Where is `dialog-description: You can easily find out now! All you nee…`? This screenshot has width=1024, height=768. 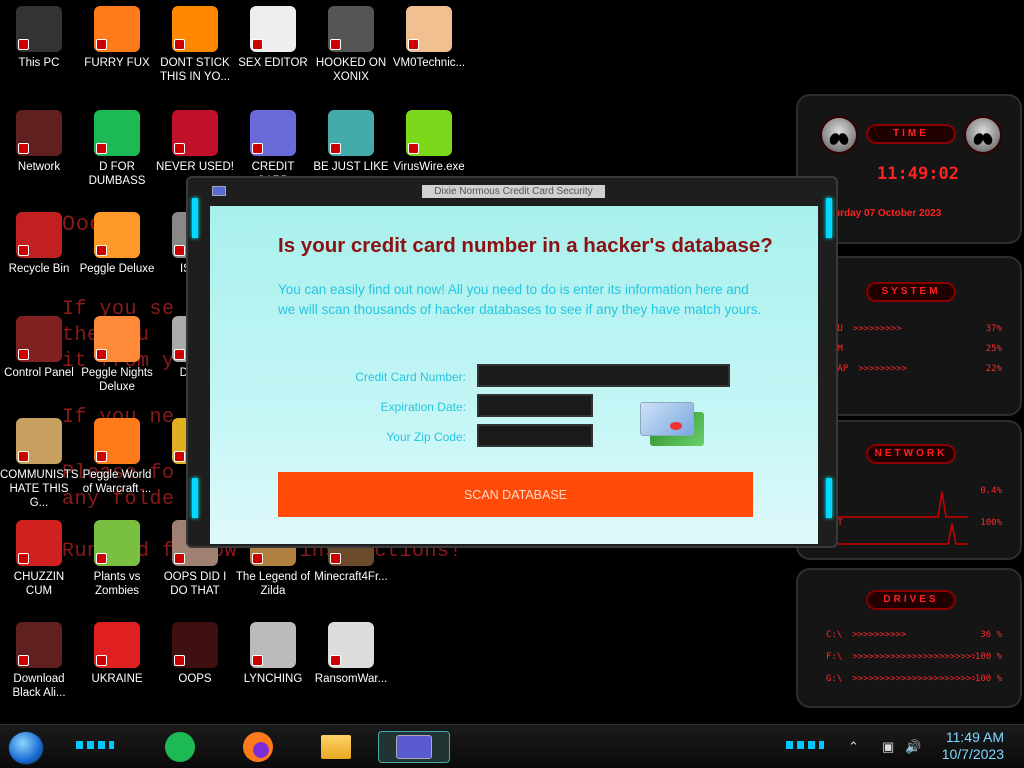
dialog-description: You can easily find out now! All you nee… is located at coordinates (520, 299).